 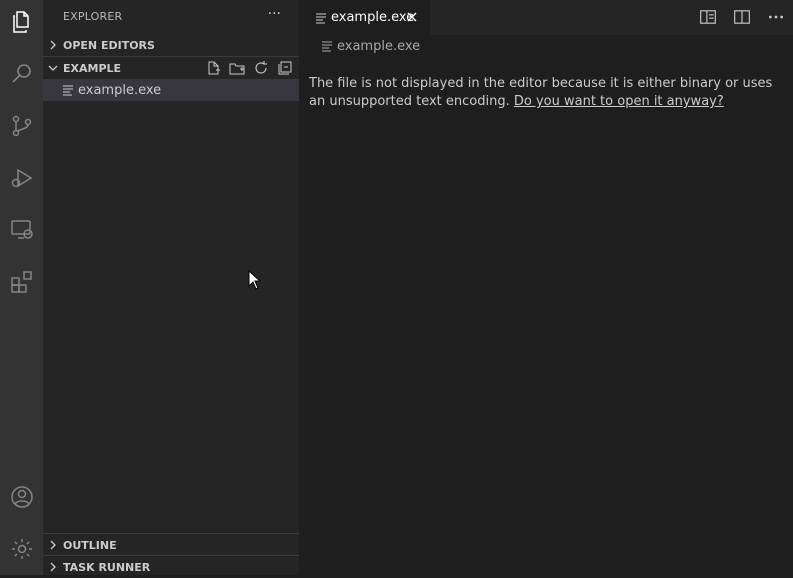 I want to click on activity-bar, so click(x=21, y=287).